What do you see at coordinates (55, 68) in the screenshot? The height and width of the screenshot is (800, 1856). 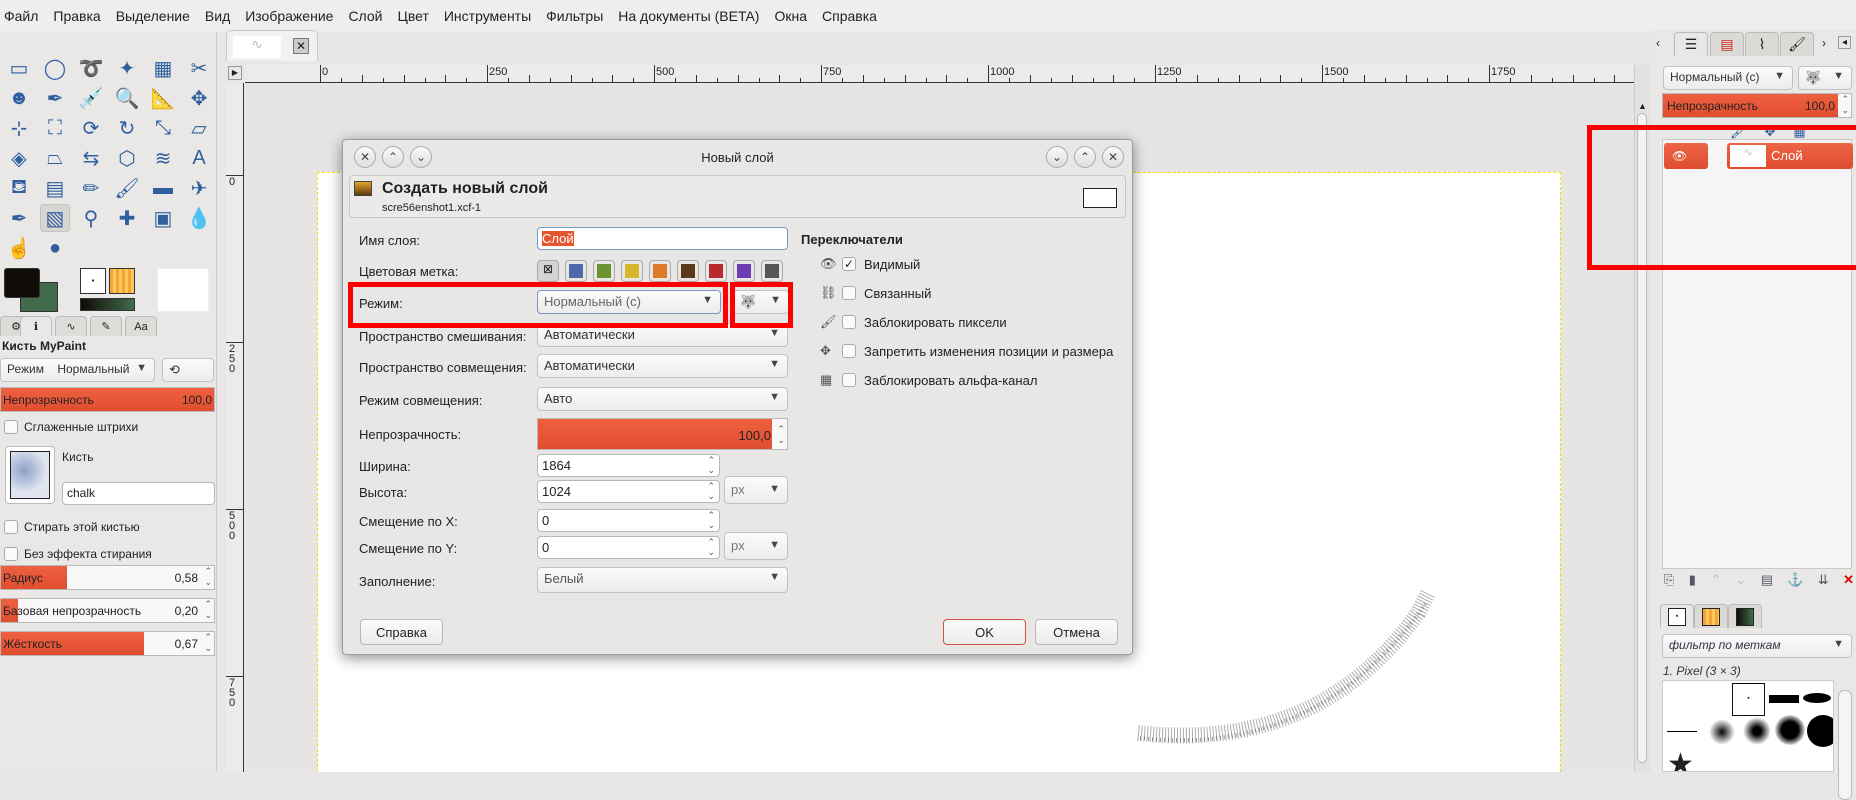 I see `ellipse-select-icon: ◯` at bounding box center [55, 68].